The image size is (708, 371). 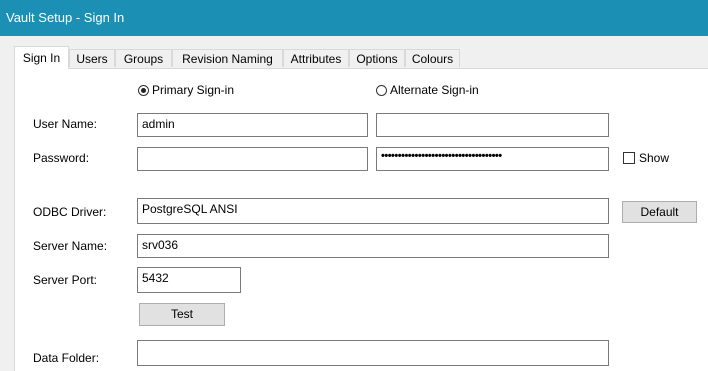 I want to click on alternate-signin-radio: Alternate Sign-in, so click(x=427, y=90).